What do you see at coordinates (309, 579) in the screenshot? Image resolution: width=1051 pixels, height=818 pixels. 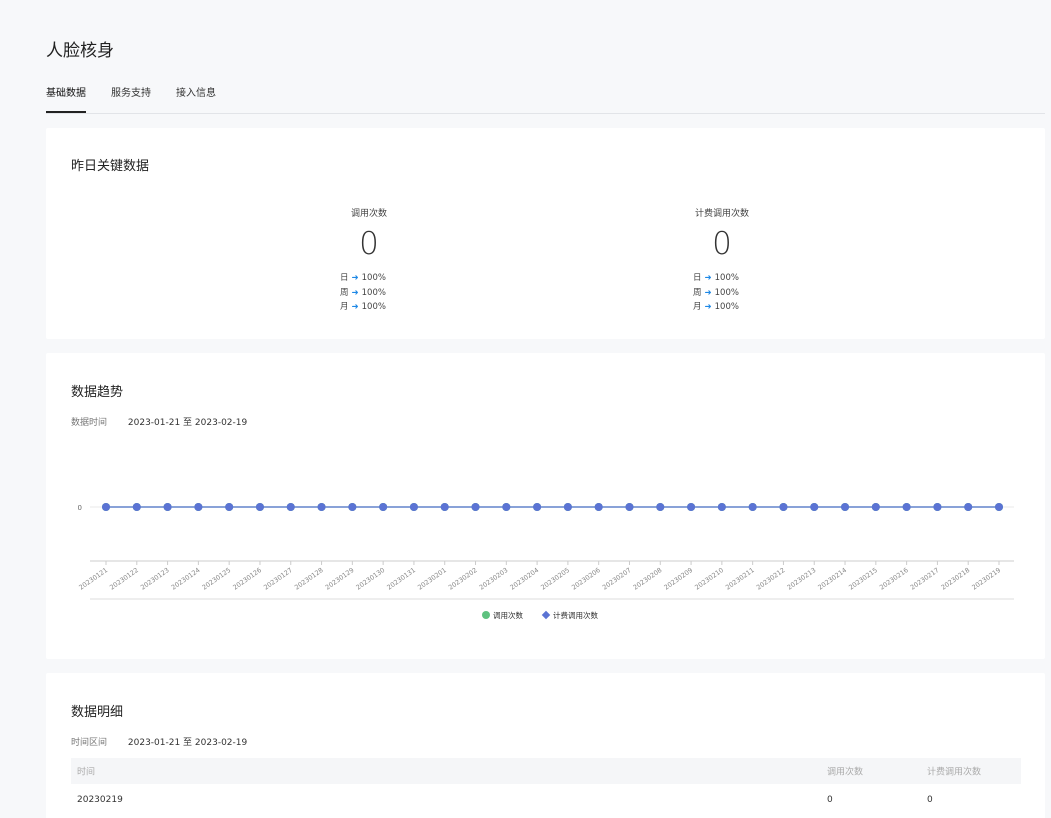 I see `x-tick-label: 20230128` at bounding box center [309, 579].